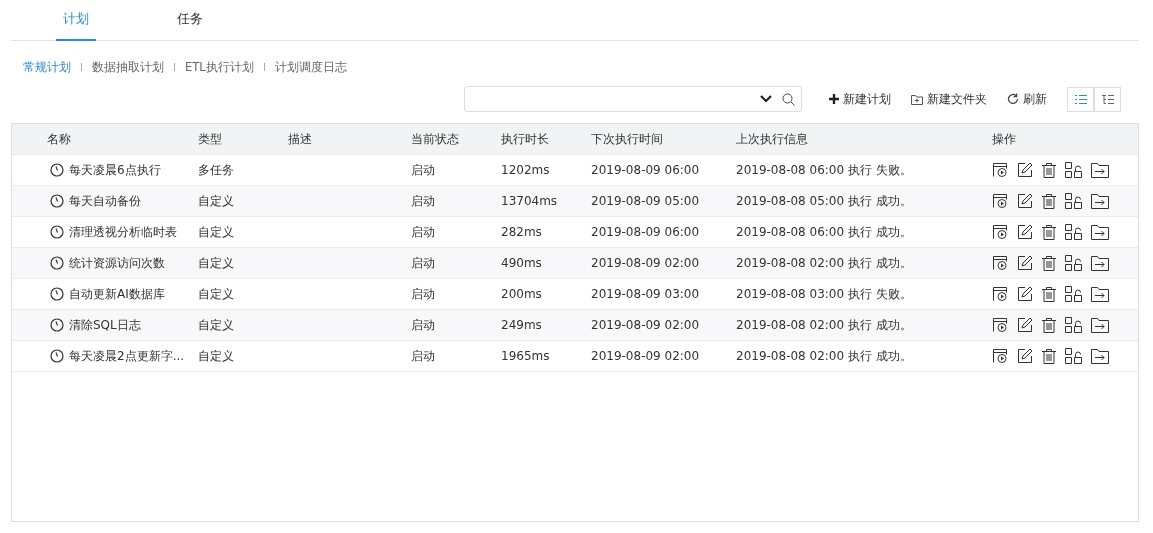 This screenshot has width=1153, height=533. Describe the element at coordinates (128, 67) in the screenshot. I see `subtab: 数据抽取计划` at that location.